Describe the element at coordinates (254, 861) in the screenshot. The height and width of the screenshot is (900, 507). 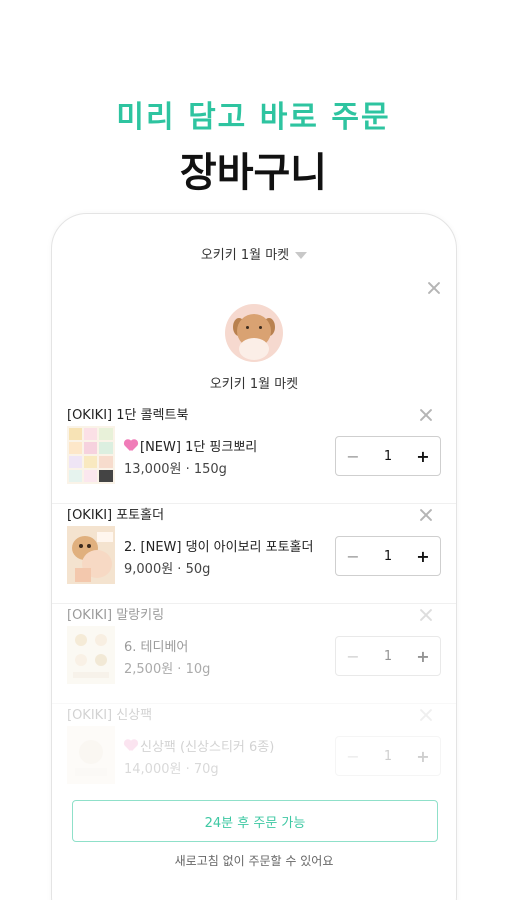
I see `refresh-hint: 새로고침 없이 주문할 수 있어요` at that location.